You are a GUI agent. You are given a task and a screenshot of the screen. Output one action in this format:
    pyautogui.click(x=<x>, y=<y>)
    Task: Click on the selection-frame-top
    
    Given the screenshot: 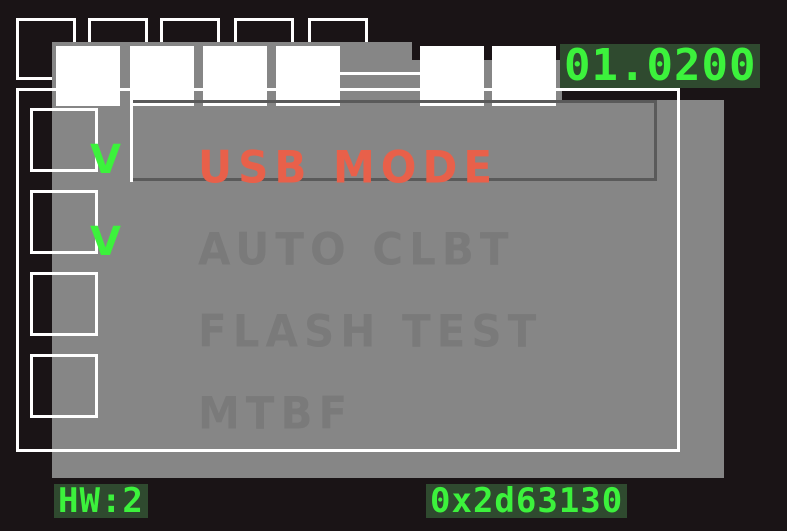 What is the action you would take?
    pyautogui.click(x=394, y=101)
    